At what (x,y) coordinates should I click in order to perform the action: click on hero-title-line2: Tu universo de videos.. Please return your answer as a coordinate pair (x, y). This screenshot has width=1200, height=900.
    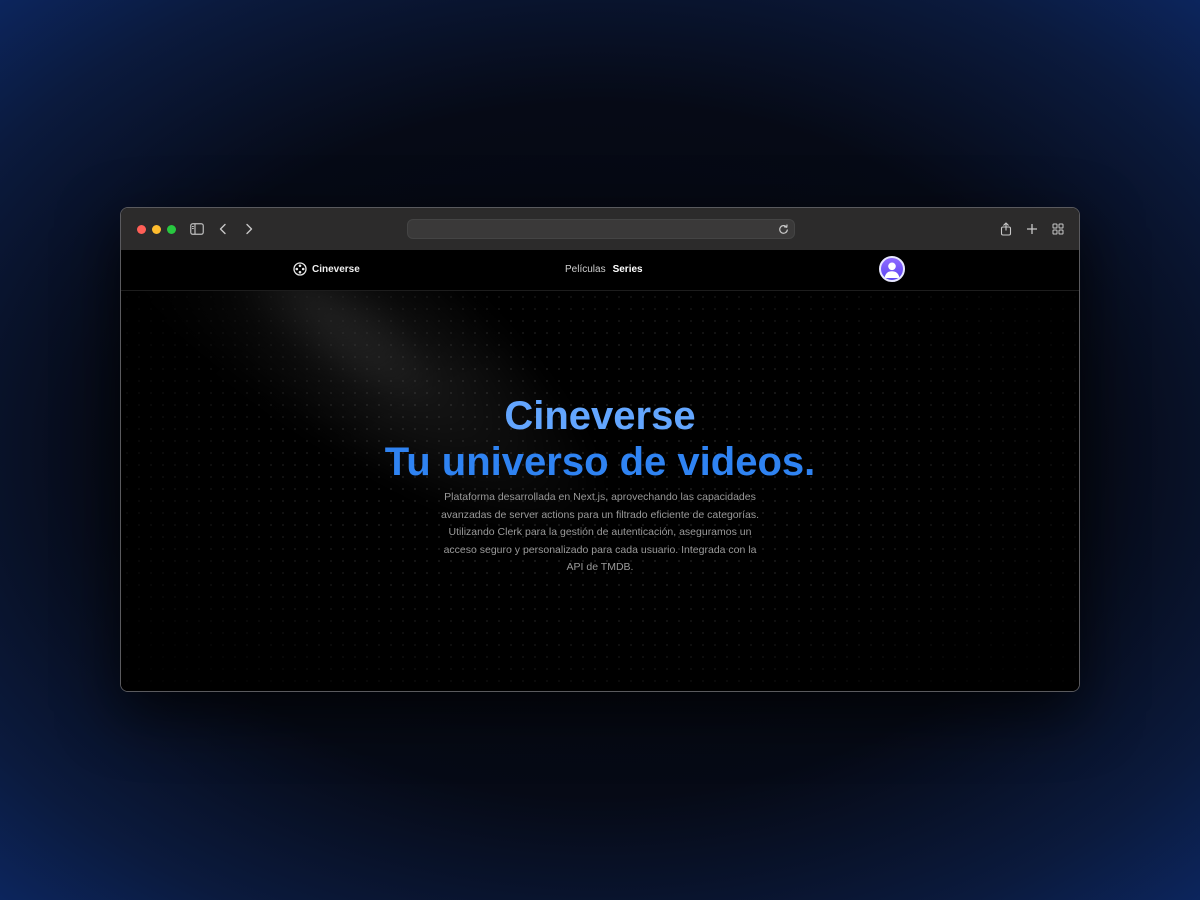
    Looking at the image, I should click on (600, 462).